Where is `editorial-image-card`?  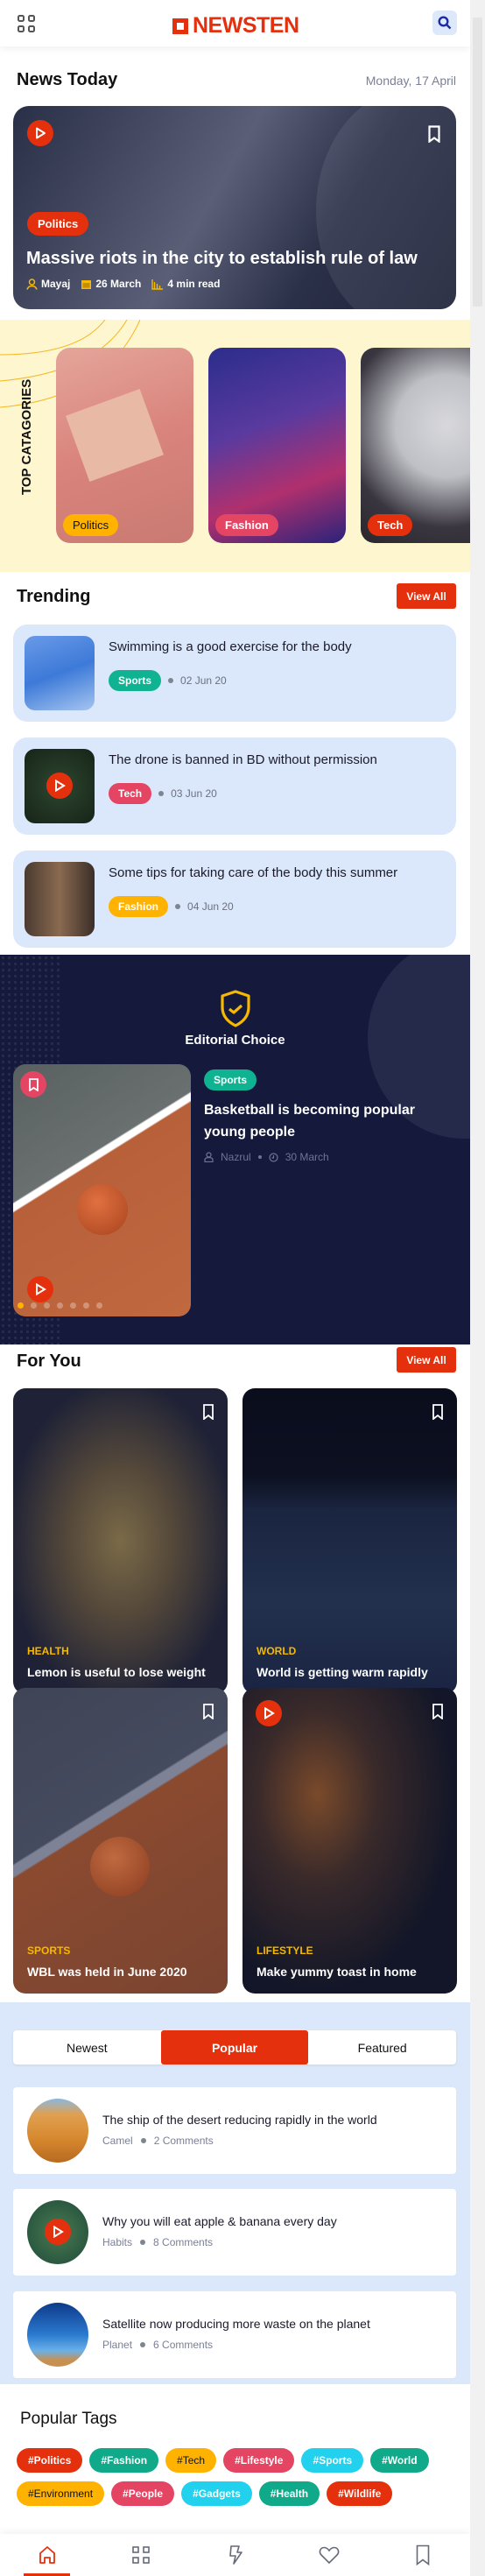
editorial-image-card is located at coordinates (102, 1190).